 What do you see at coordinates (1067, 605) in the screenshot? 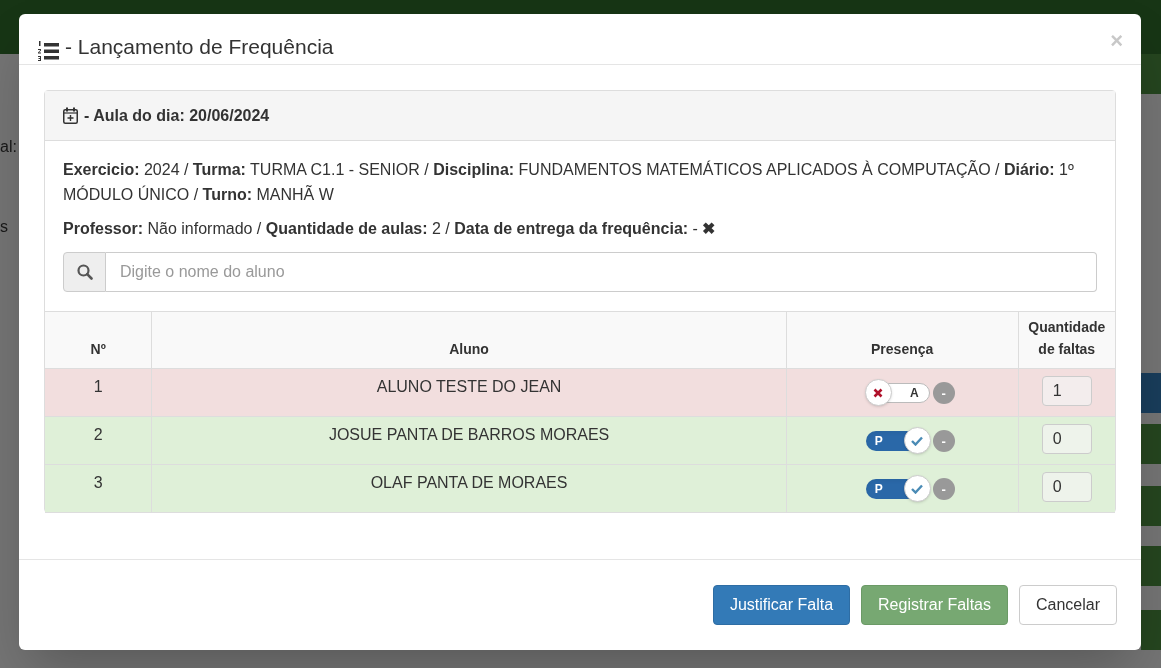
I see `cancel-button: Cancelar` at bounding box center [1067, 605].